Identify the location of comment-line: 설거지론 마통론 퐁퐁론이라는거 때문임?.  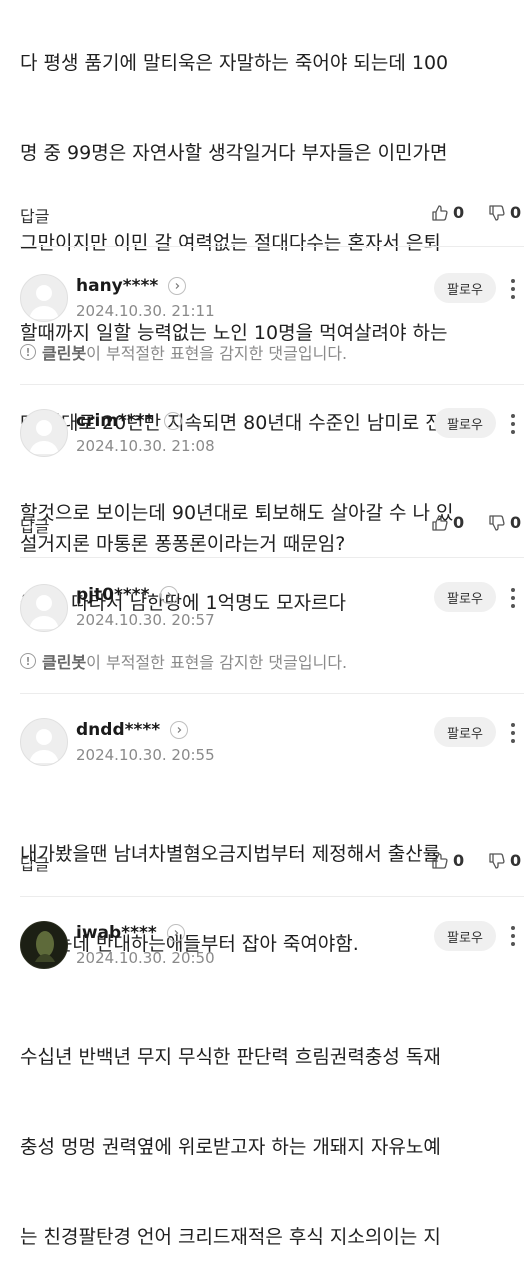
(183, 544).